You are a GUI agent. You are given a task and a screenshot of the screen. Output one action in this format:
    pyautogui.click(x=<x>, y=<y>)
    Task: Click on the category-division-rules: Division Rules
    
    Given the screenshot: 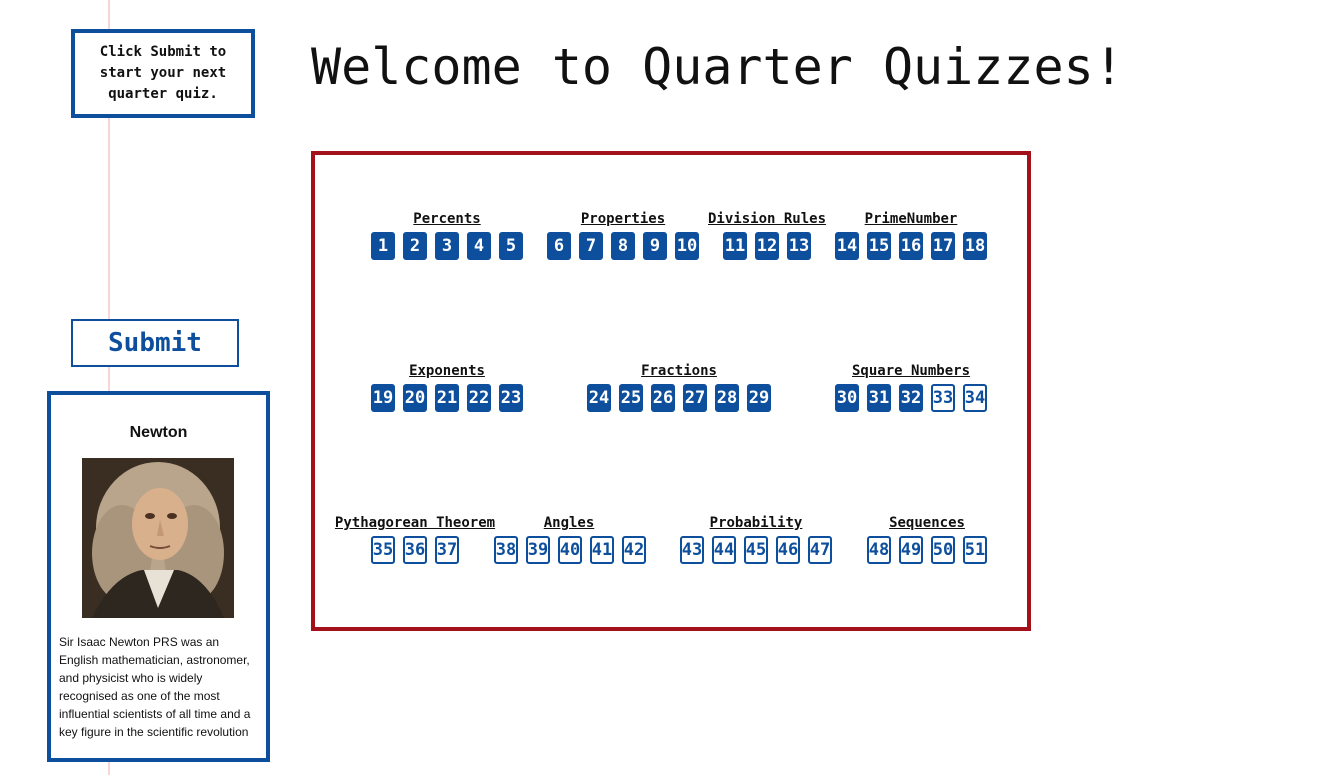 What is the action you would take?
    pyautogui.click(x=767, y=219)
    